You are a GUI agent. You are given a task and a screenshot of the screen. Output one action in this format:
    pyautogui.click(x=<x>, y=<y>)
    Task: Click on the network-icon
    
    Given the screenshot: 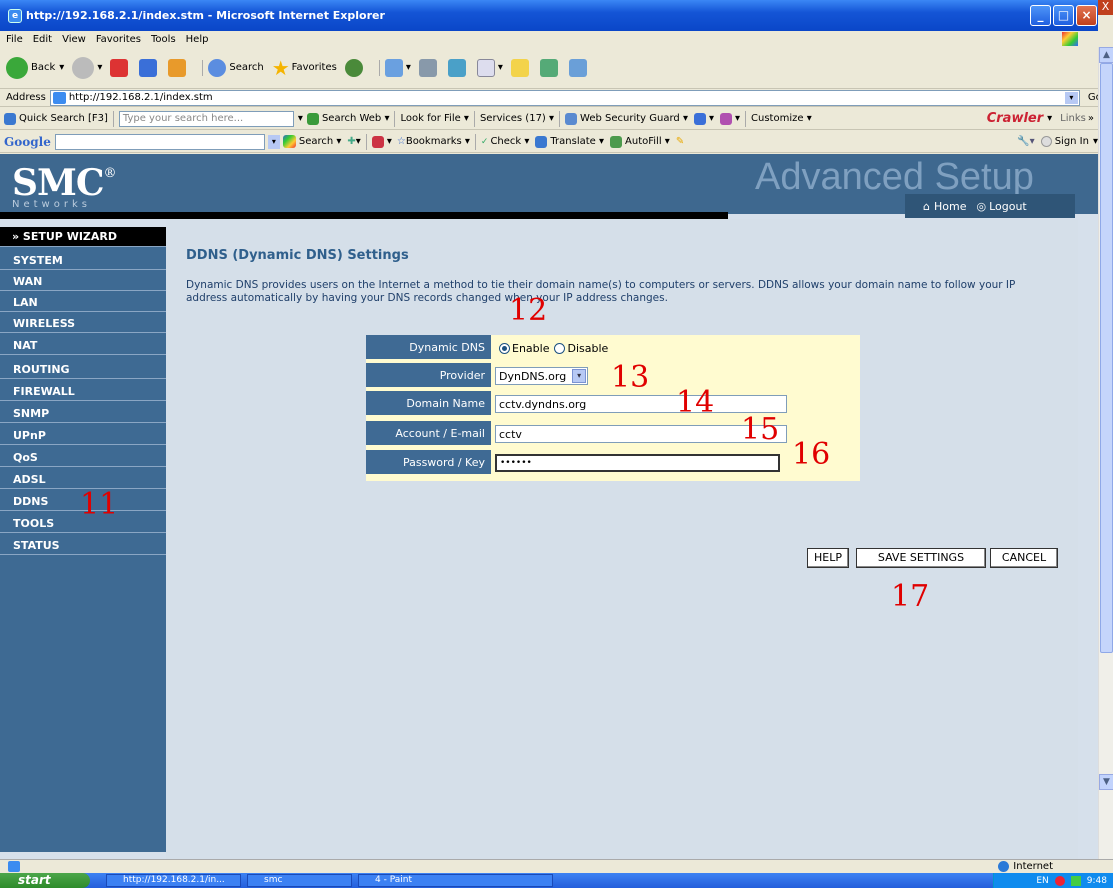 What is the action you would take?
    pyautogui.click(x=1075, y=880)
    